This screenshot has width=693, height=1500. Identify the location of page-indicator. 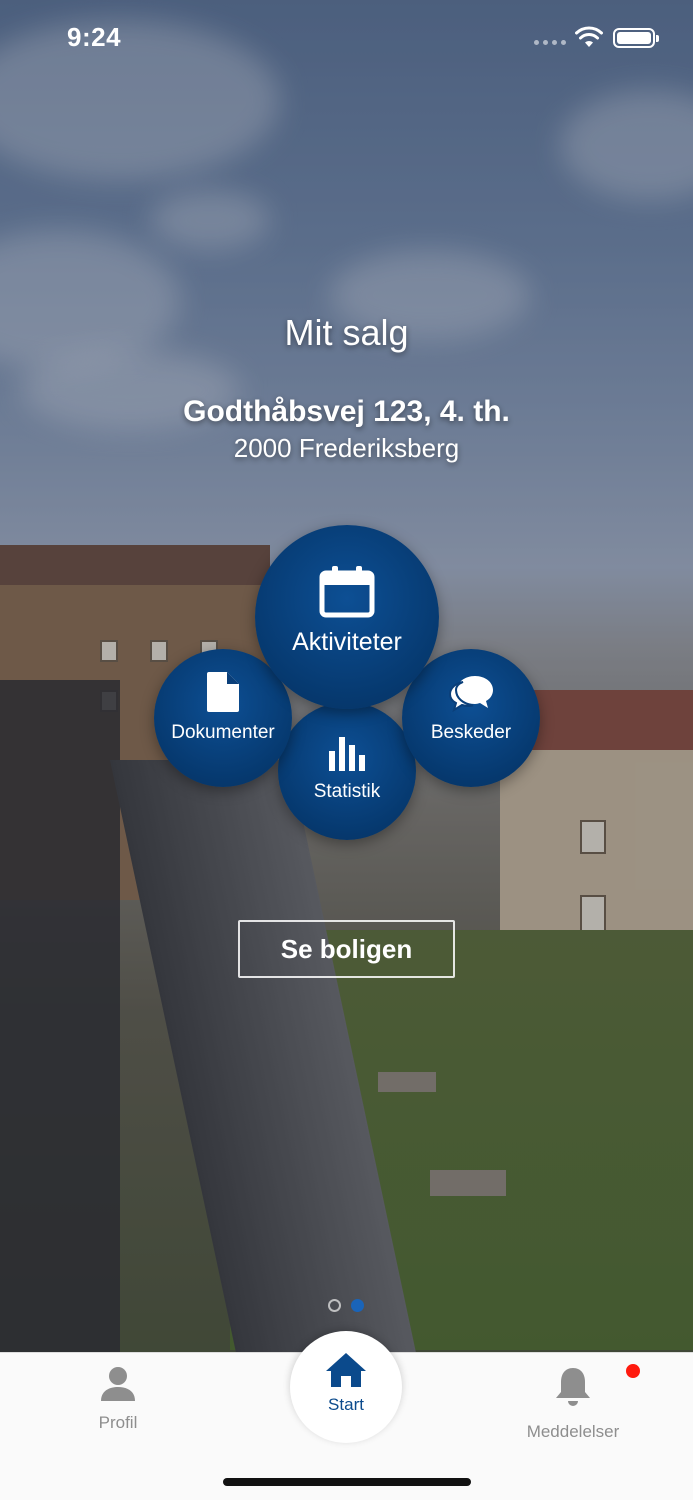
(346, 1305).